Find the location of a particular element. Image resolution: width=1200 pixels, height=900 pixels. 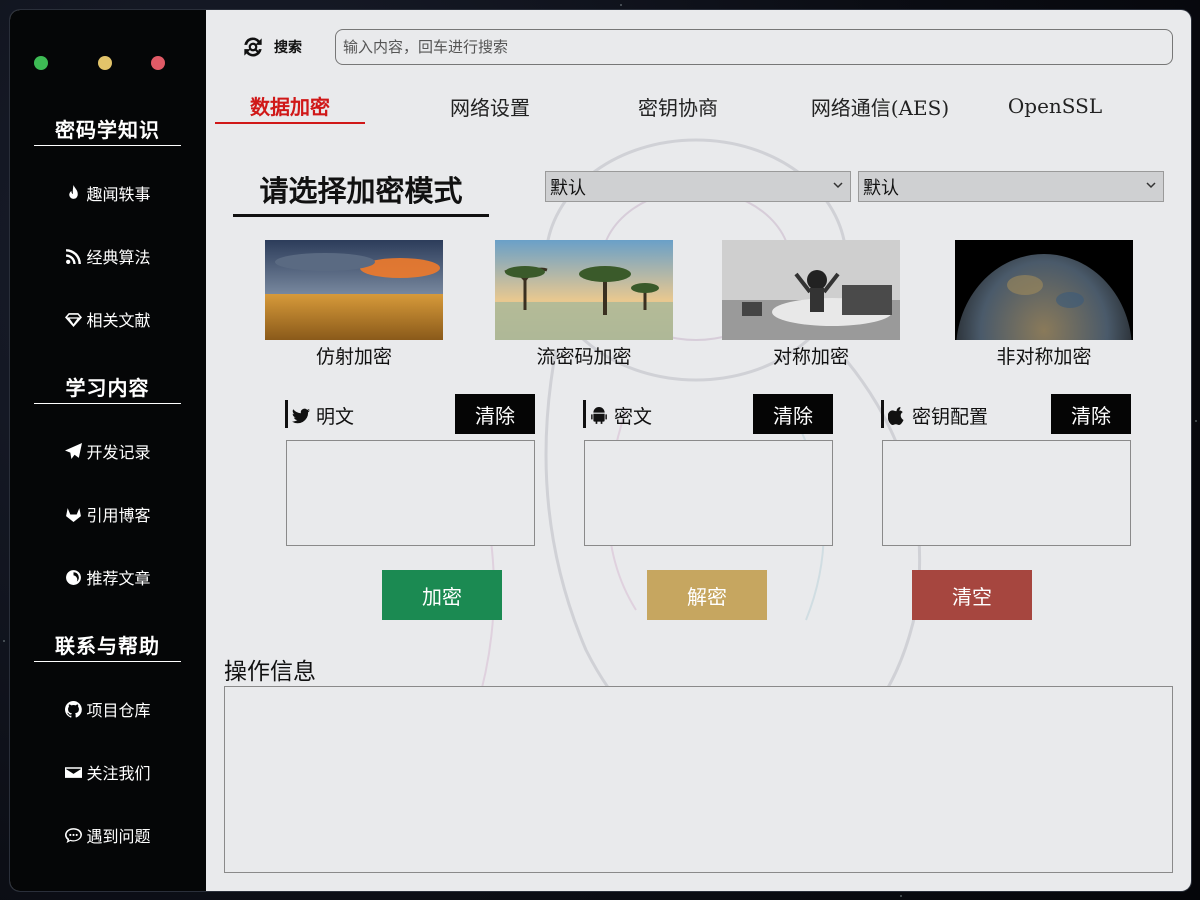

clear-all-button: 清空 is located at coordinates (972, 595).